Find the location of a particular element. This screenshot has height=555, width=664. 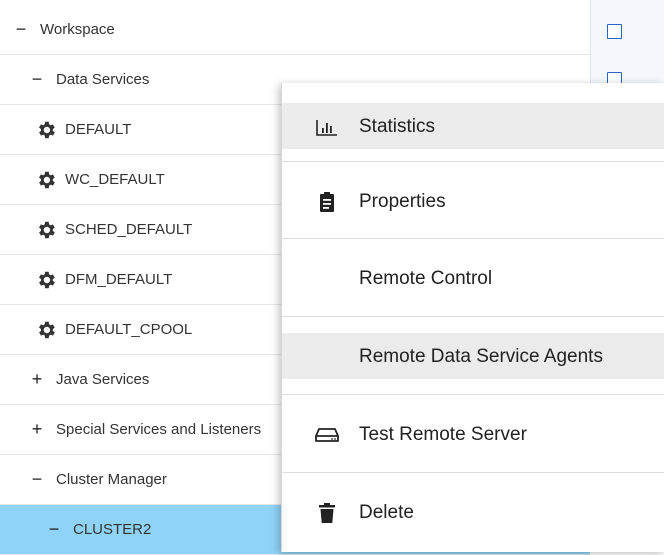

menu-item-statistics: Statistics is located at coordinates (473, 126).